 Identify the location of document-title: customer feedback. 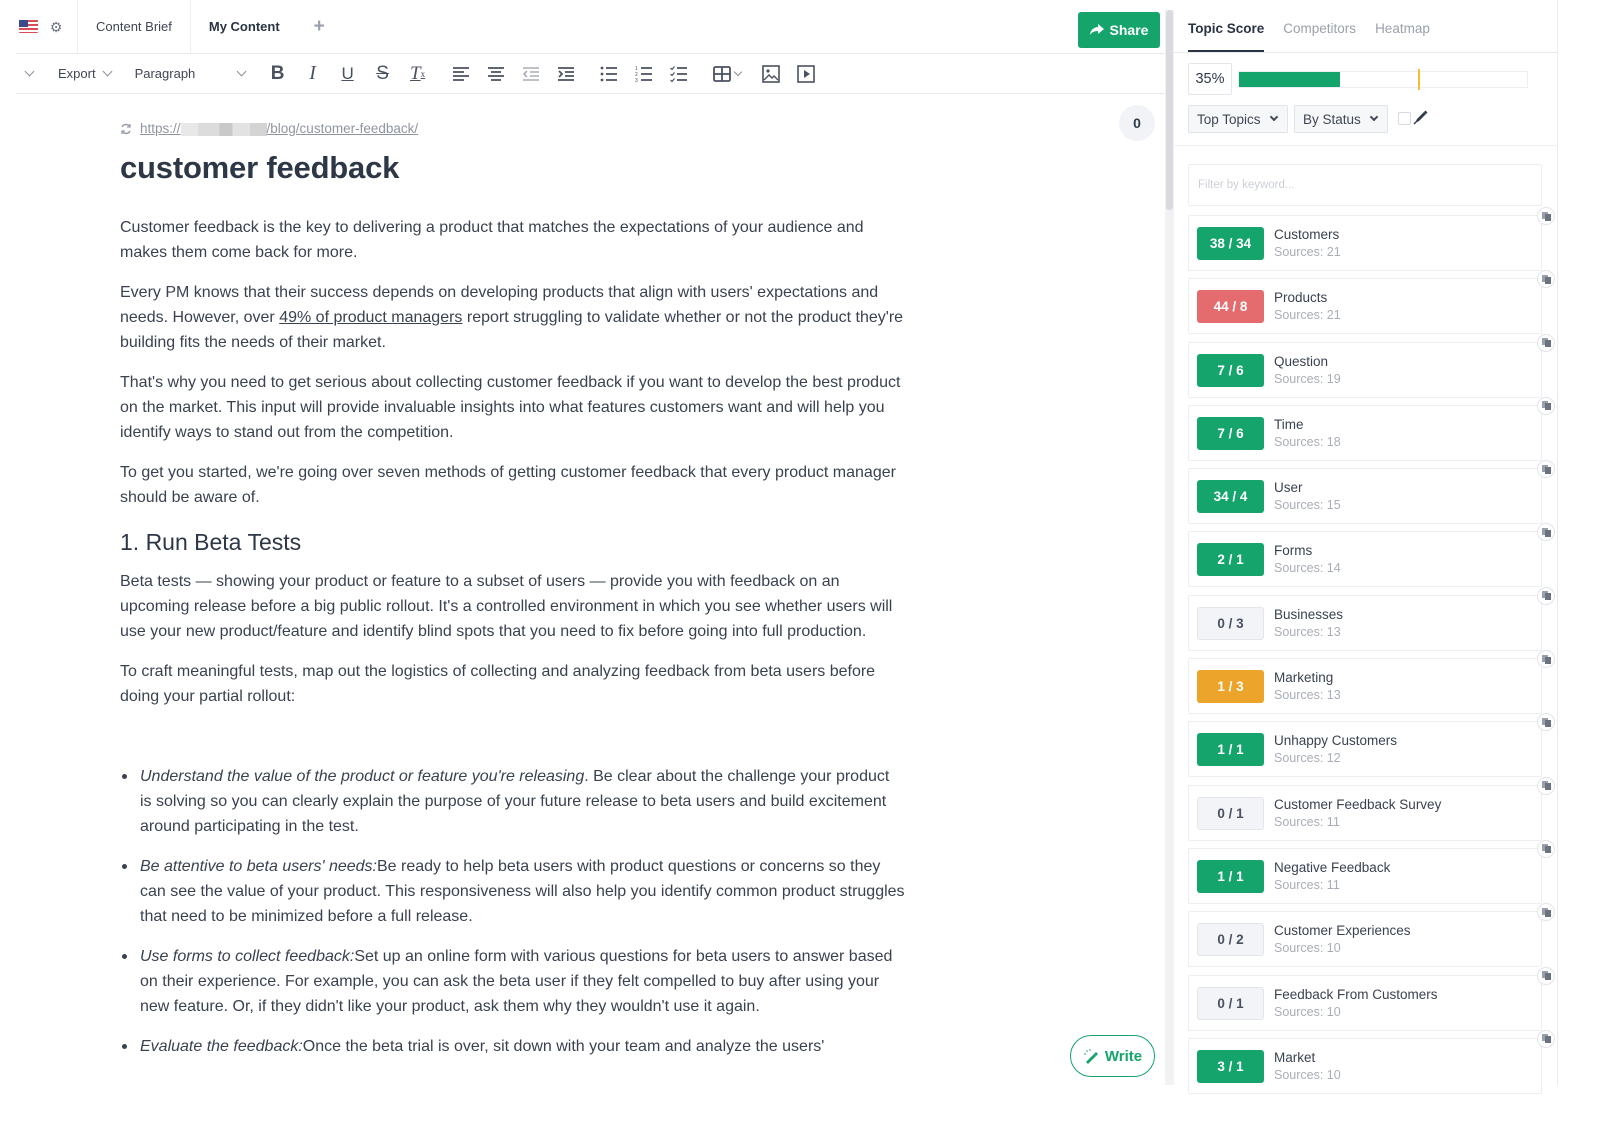
(259, 168).